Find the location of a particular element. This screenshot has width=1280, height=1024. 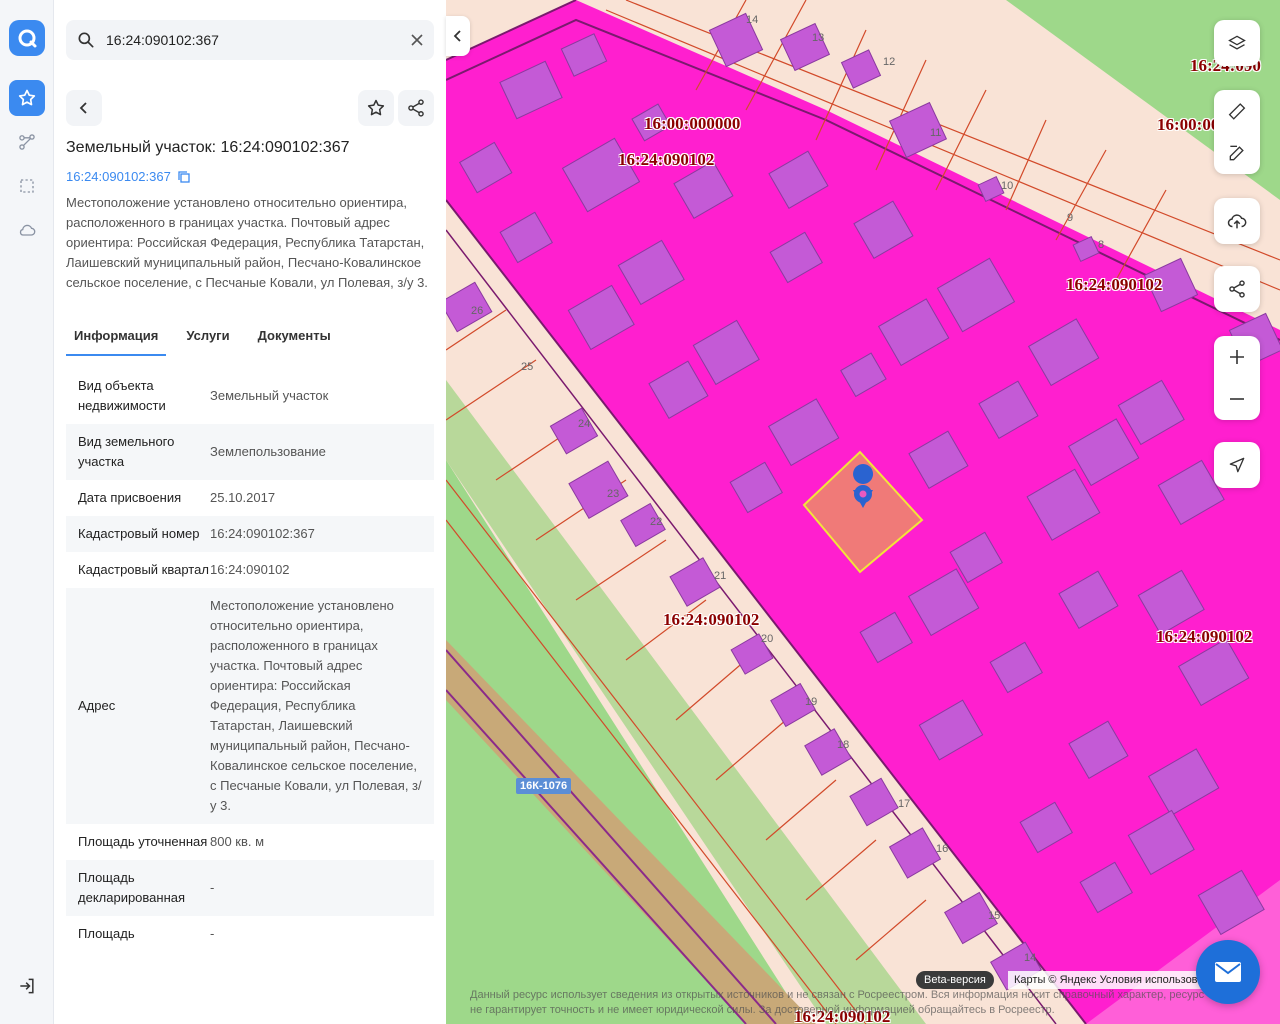

cloud-icon is located at coordinates (27, 230).